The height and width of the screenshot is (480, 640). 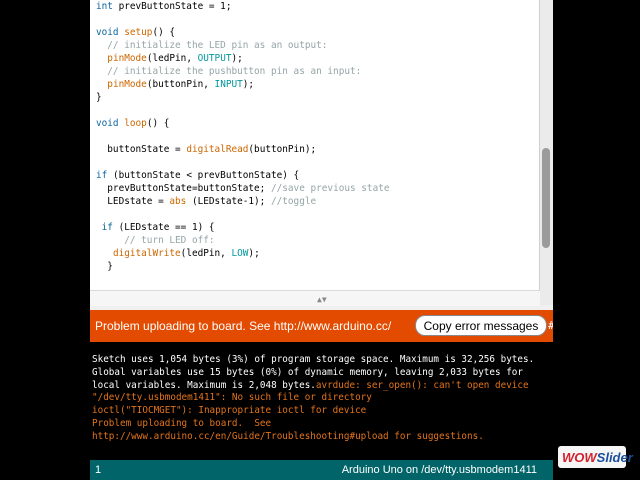 I want to click on code-line: pinMode(ledPin, OUTPUT);, so click(x=316, y=58).